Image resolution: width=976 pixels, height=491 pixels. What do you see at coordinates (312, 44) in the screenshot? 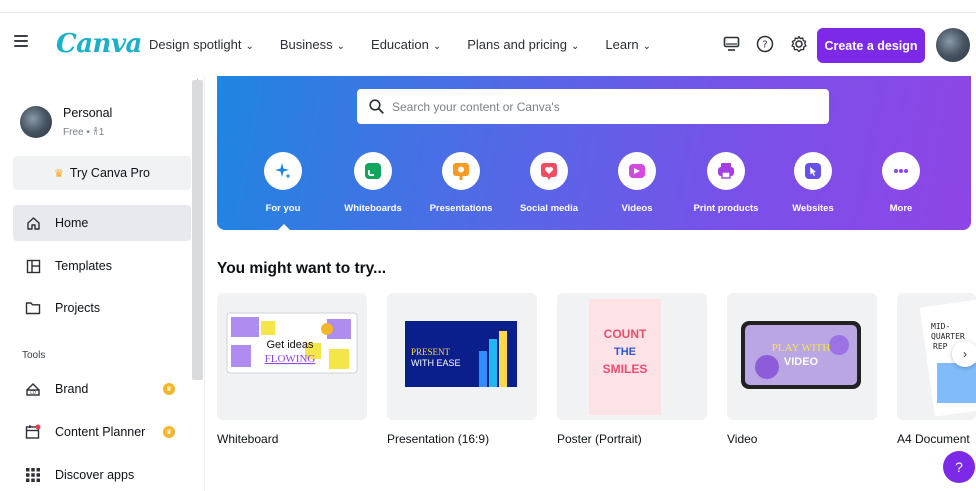
I see `nav-business: Business ⌄` at bounding box center [312, 44].